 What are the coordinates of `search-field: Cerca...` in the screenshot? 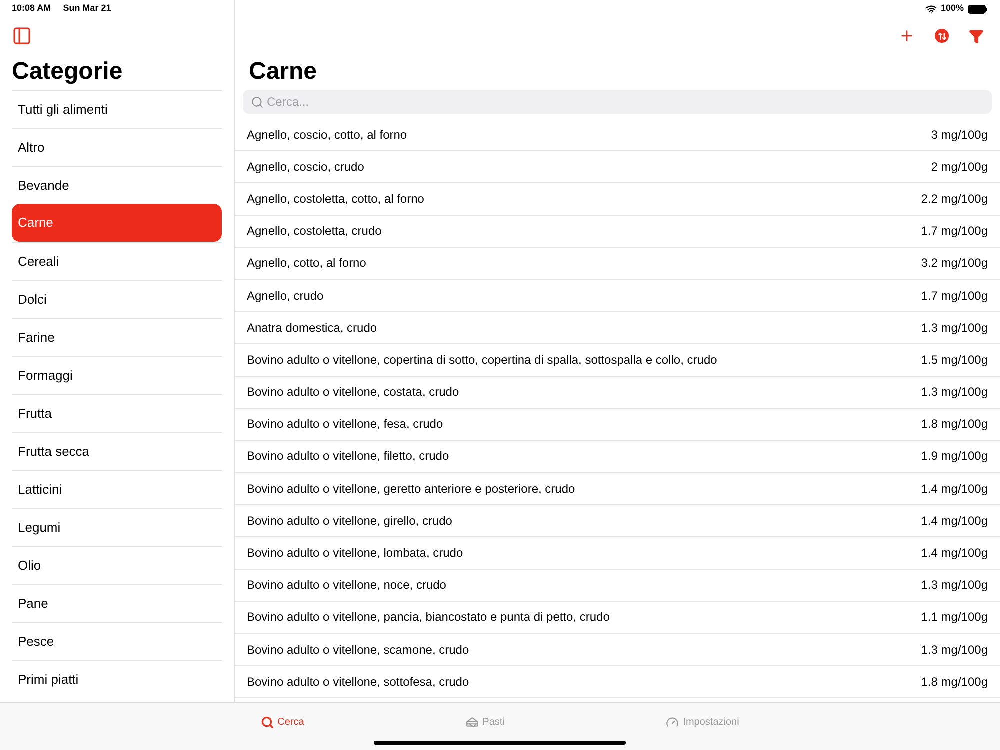 It's located at (617, 102).